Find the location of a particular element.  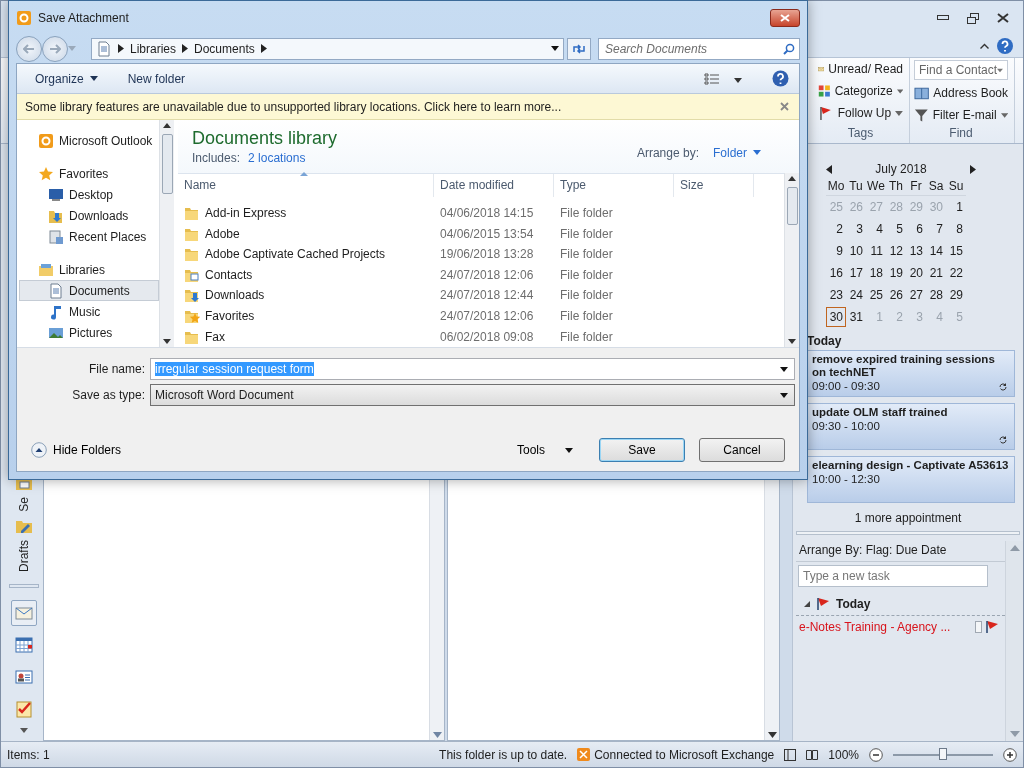

appointment: elearning design - Captivate A53613 10:00 - 12:30 is located at coordinates (911, 479).